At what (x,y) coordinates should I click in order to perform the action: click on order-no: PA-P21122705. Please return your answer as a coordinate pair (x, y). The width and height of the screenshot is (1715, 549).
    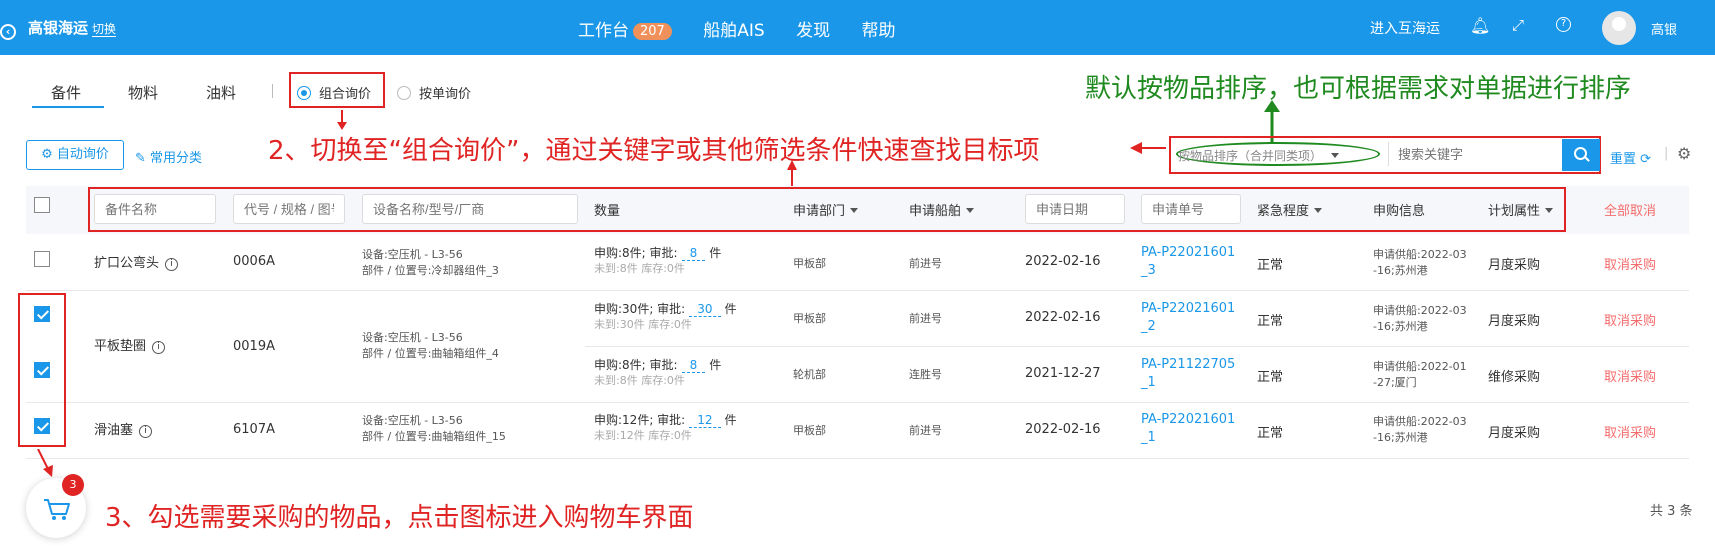
    Looking at the image, I should click on (1188, 364).